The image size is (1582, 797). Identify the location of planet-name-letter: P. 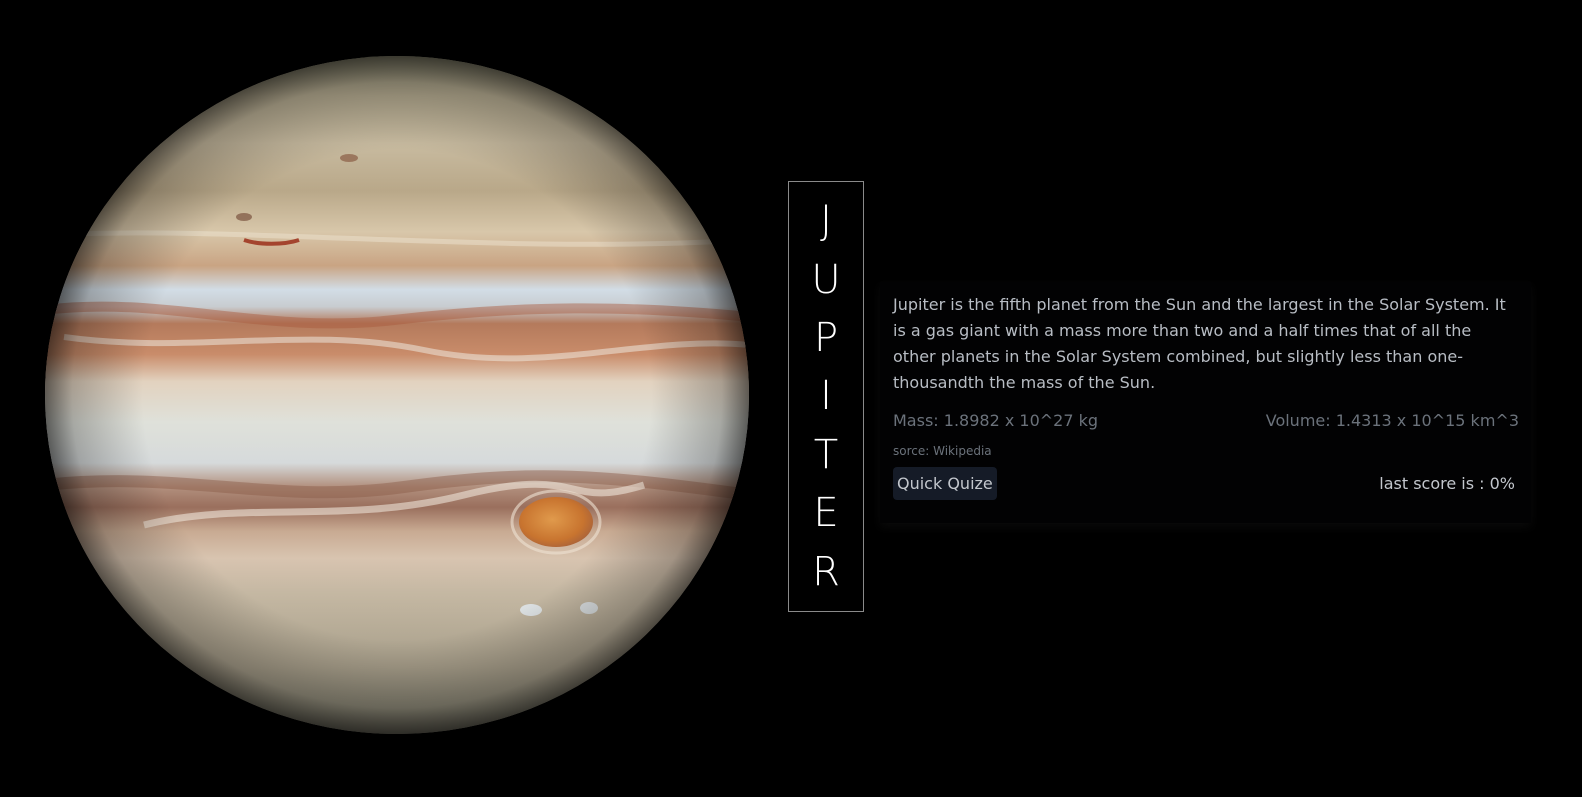
(826, 338).